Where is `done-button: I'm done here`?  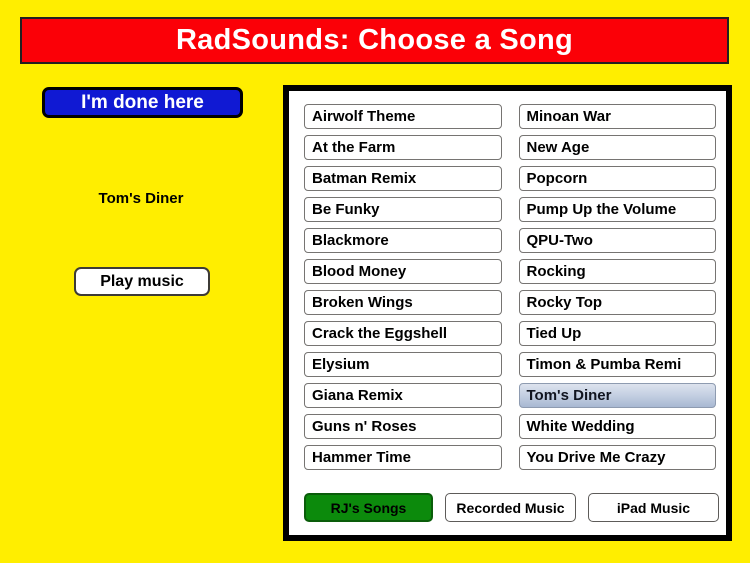
done-button: I'm done here is located at coordinates (142, 102).